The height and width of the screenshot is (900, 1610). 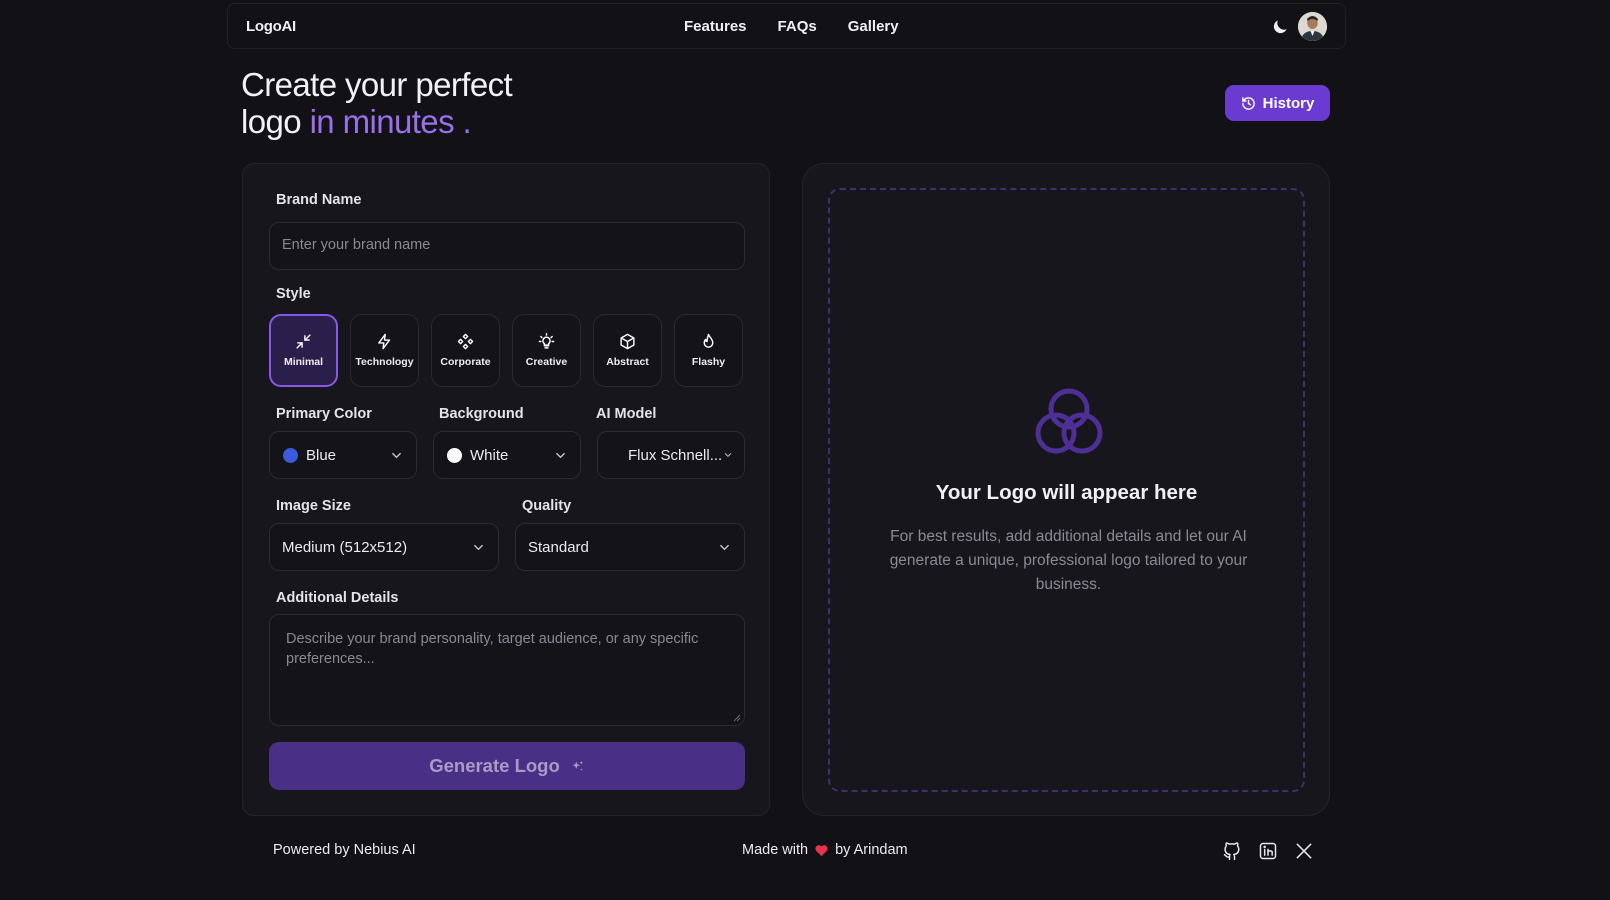 What do you see at coordinates (390, 121) in the screenshot?
I see `title-accent: in minutes .` at bounding box center [390, 121].